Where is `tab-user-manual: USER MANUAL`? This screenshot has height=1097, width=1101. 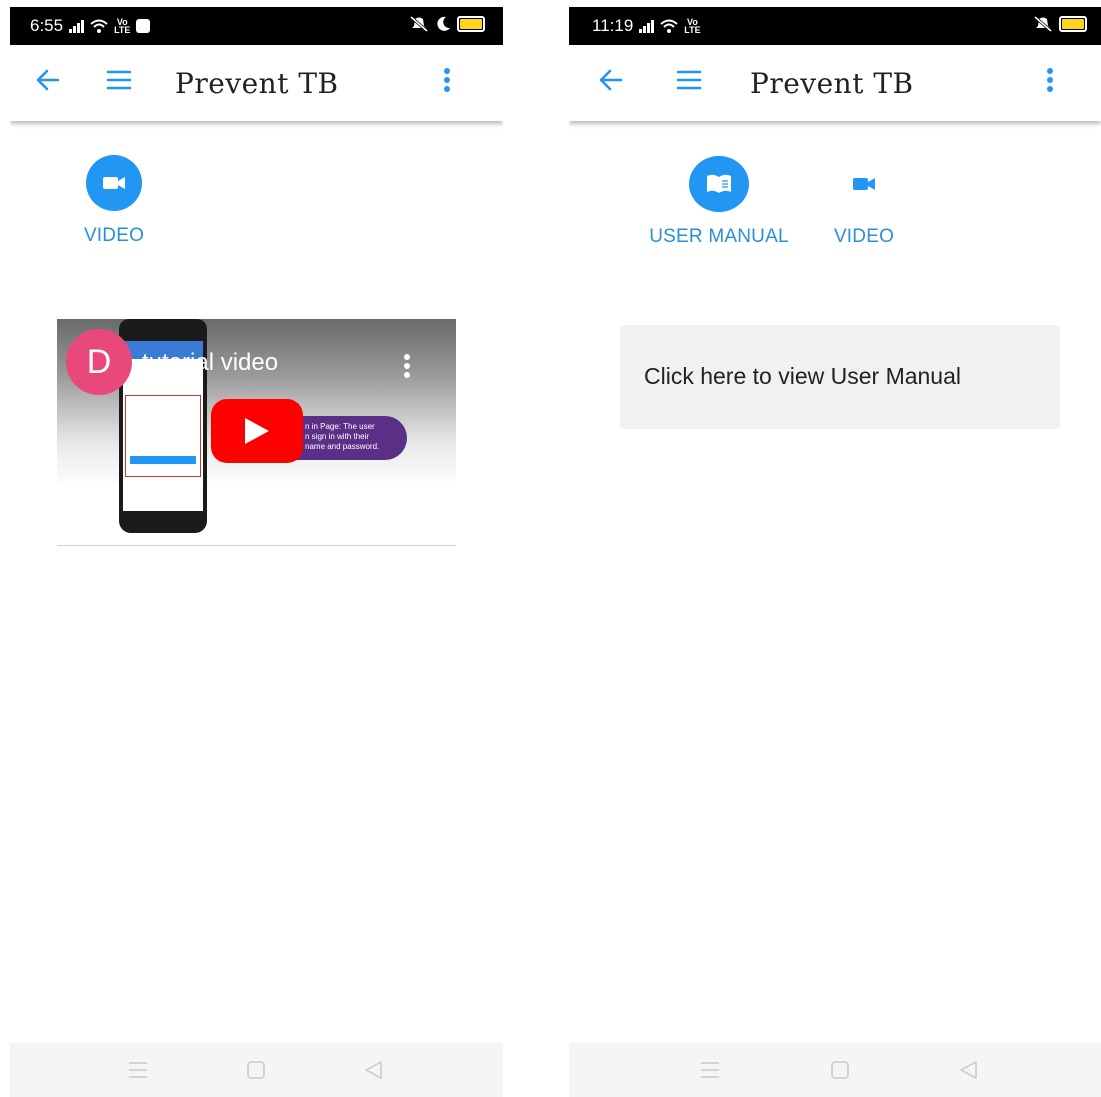 tab-user-manual: USER MANUAL is located at coordinates (719, 202).